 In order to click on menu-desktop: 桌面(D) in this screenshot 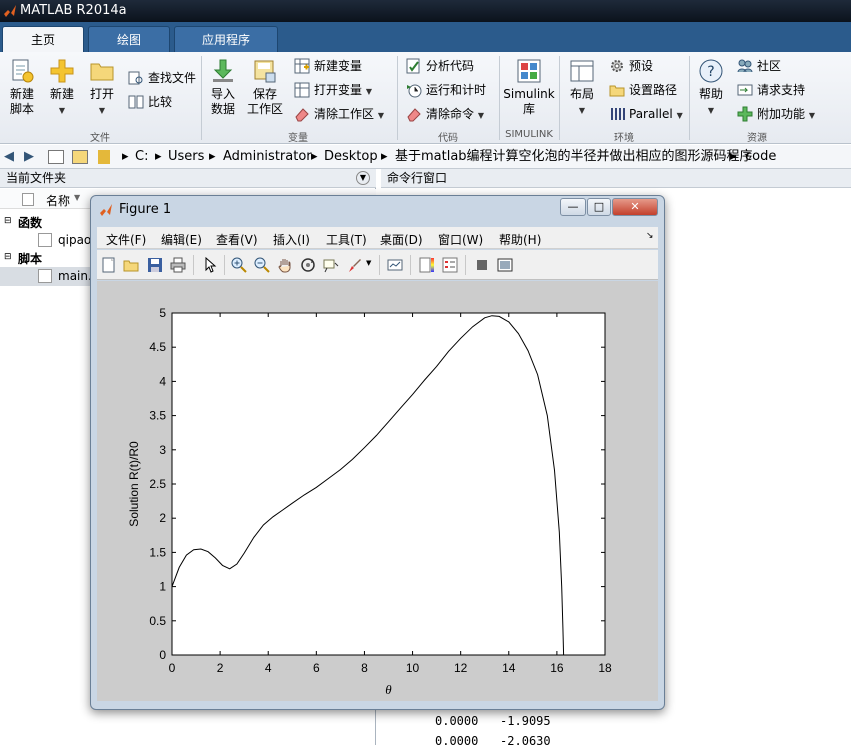, I will do `click(401, 239)`.